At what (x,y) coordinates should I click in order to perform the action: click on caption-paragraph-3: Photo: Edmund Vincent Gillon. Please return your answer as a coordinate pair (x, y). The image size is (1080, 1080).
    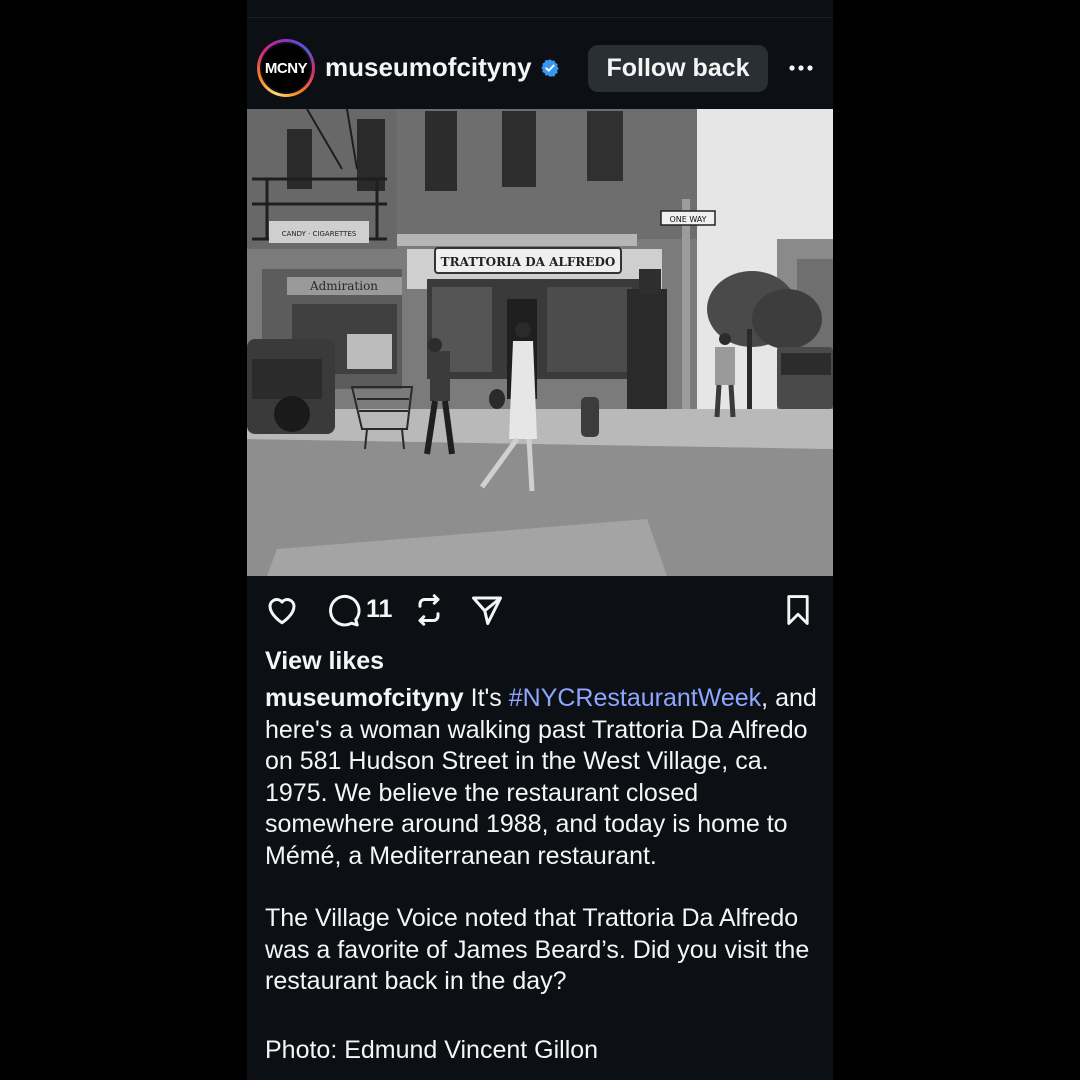
    Looking at the image, I should click on (432, 1049).